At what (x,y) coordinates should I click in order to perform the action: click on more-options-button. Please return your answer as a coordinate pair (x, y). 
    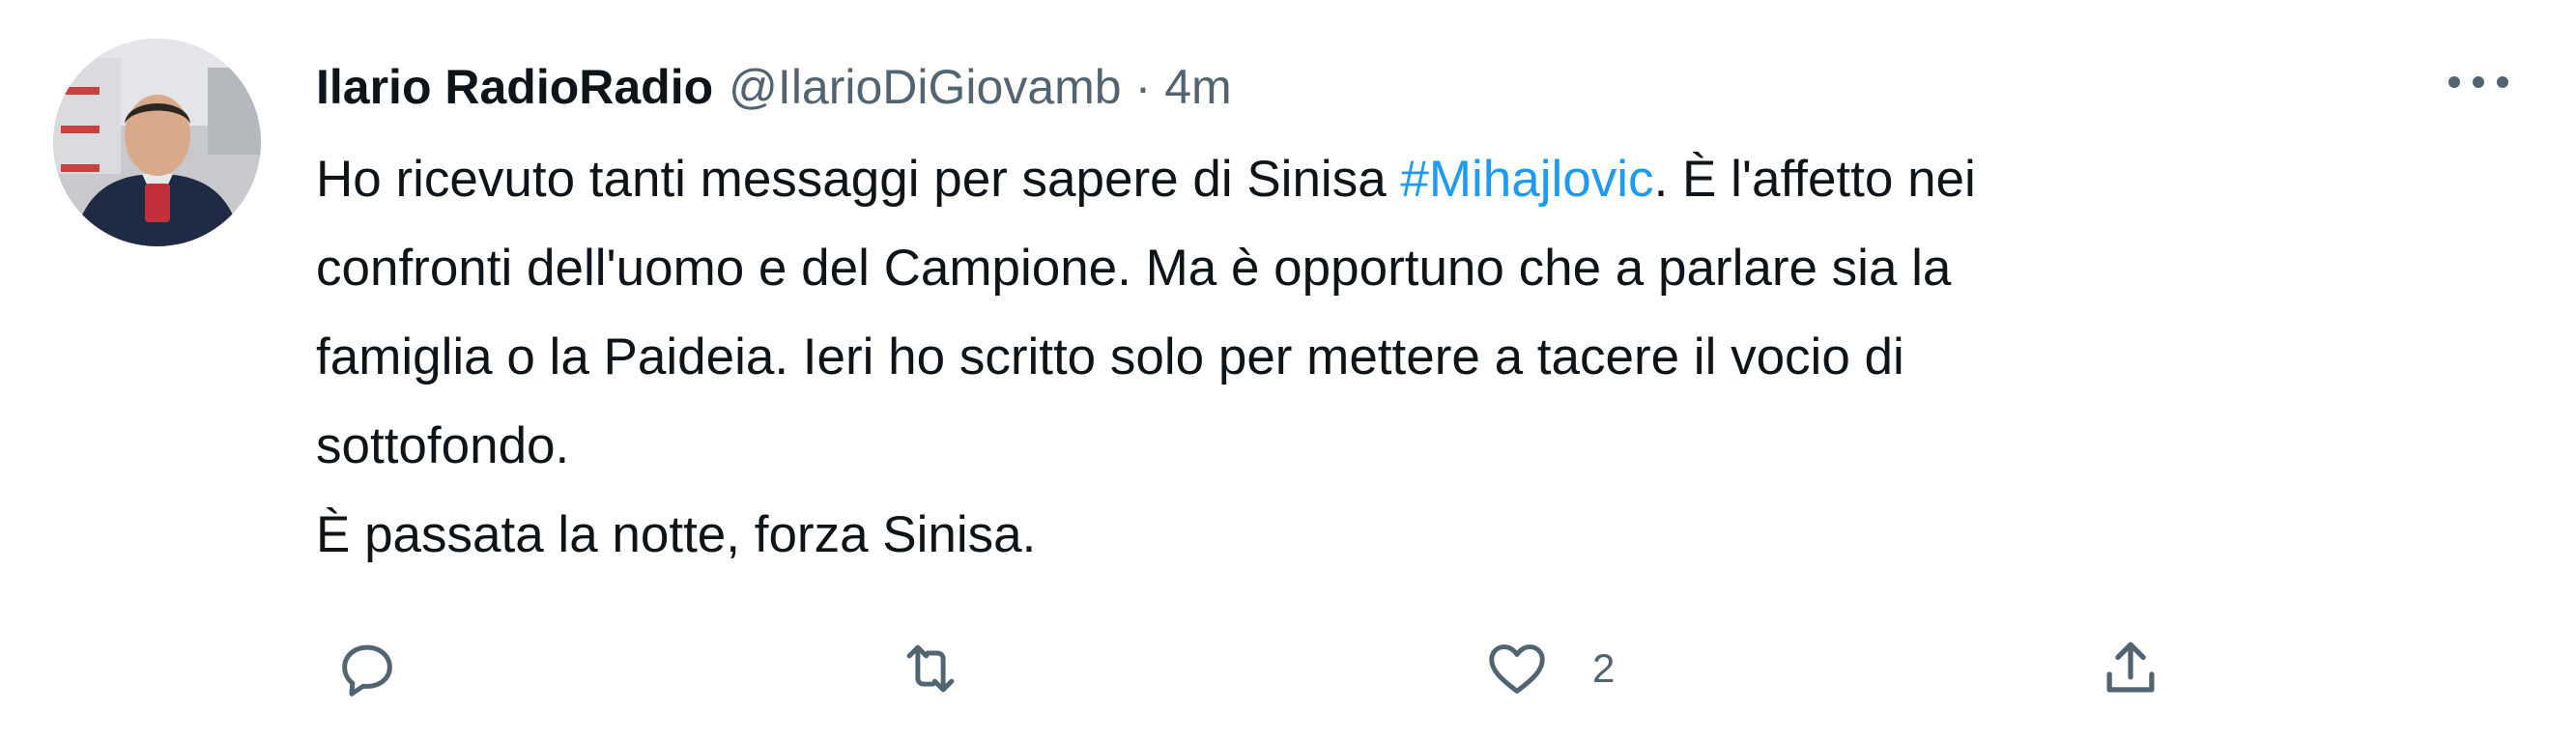
    Looking at the image, I should click on (2479, 82).